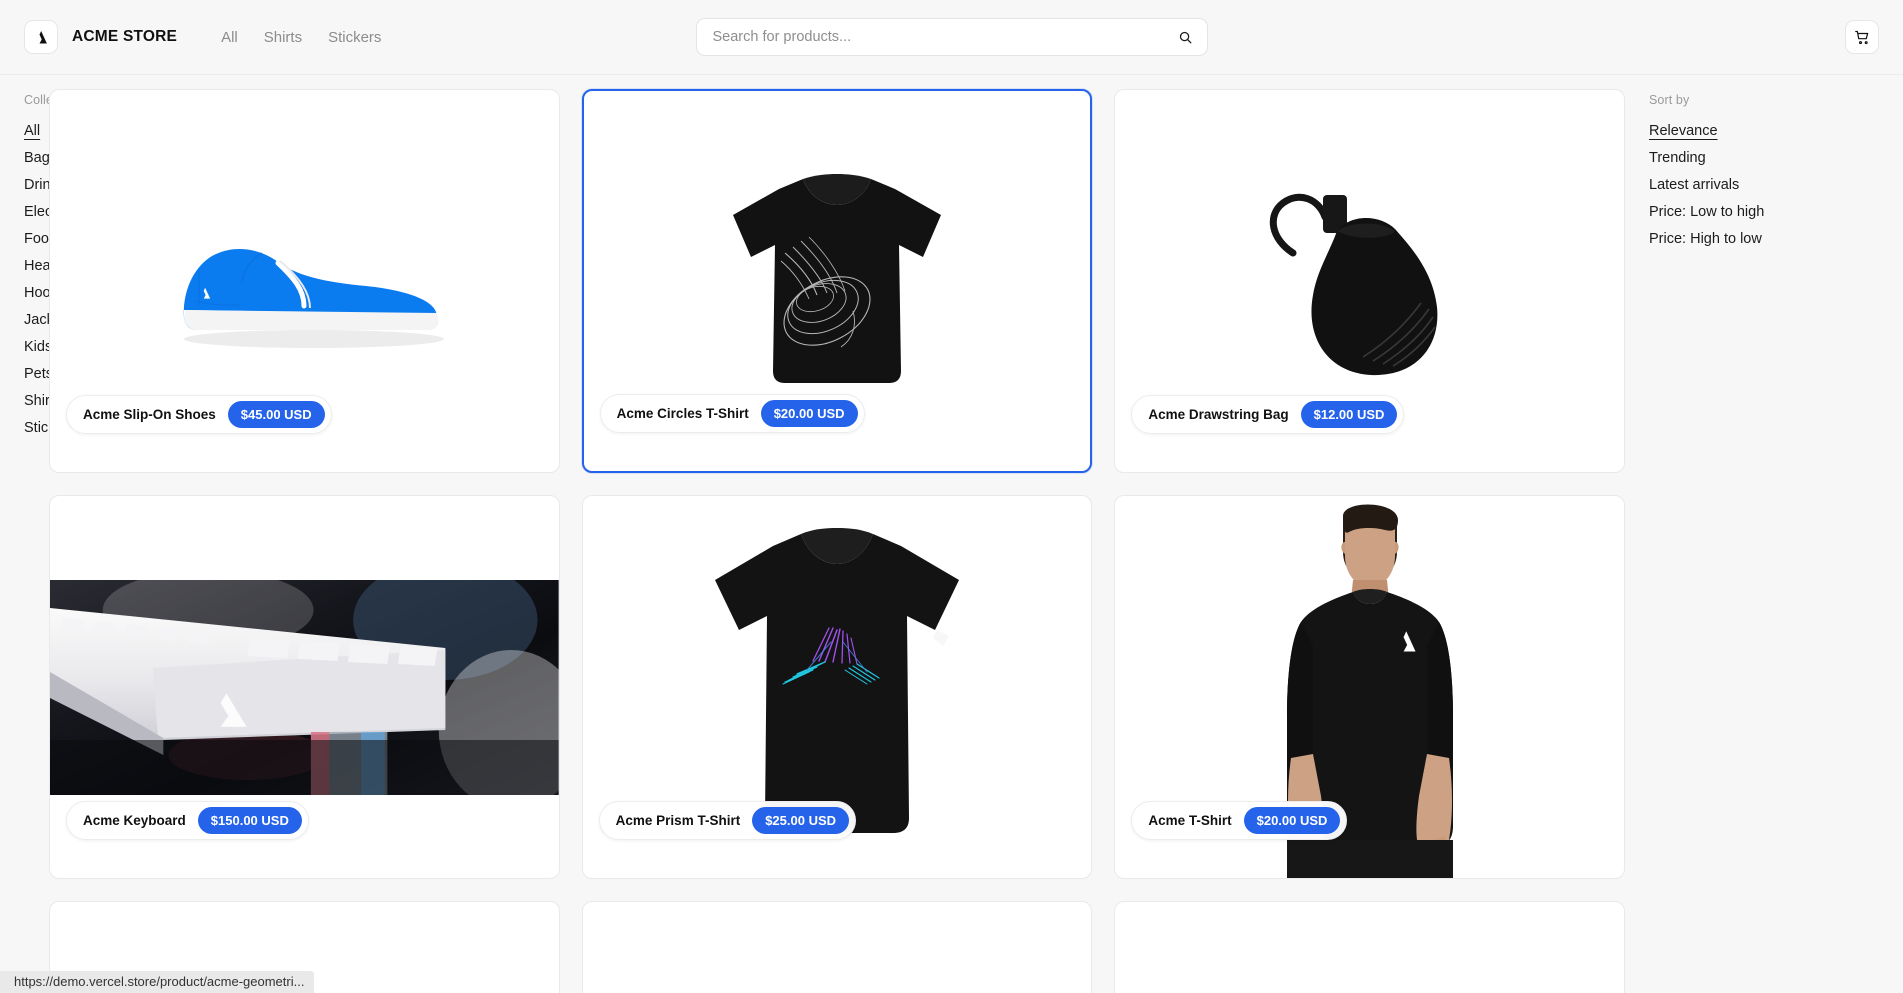 This screenshot has height=993, width=1903. Describe the element at coordinates (1369, 687) in the screenshot. I see `product-card-t-shirt: Acme T-Shirt $20.00 USD` at that location.